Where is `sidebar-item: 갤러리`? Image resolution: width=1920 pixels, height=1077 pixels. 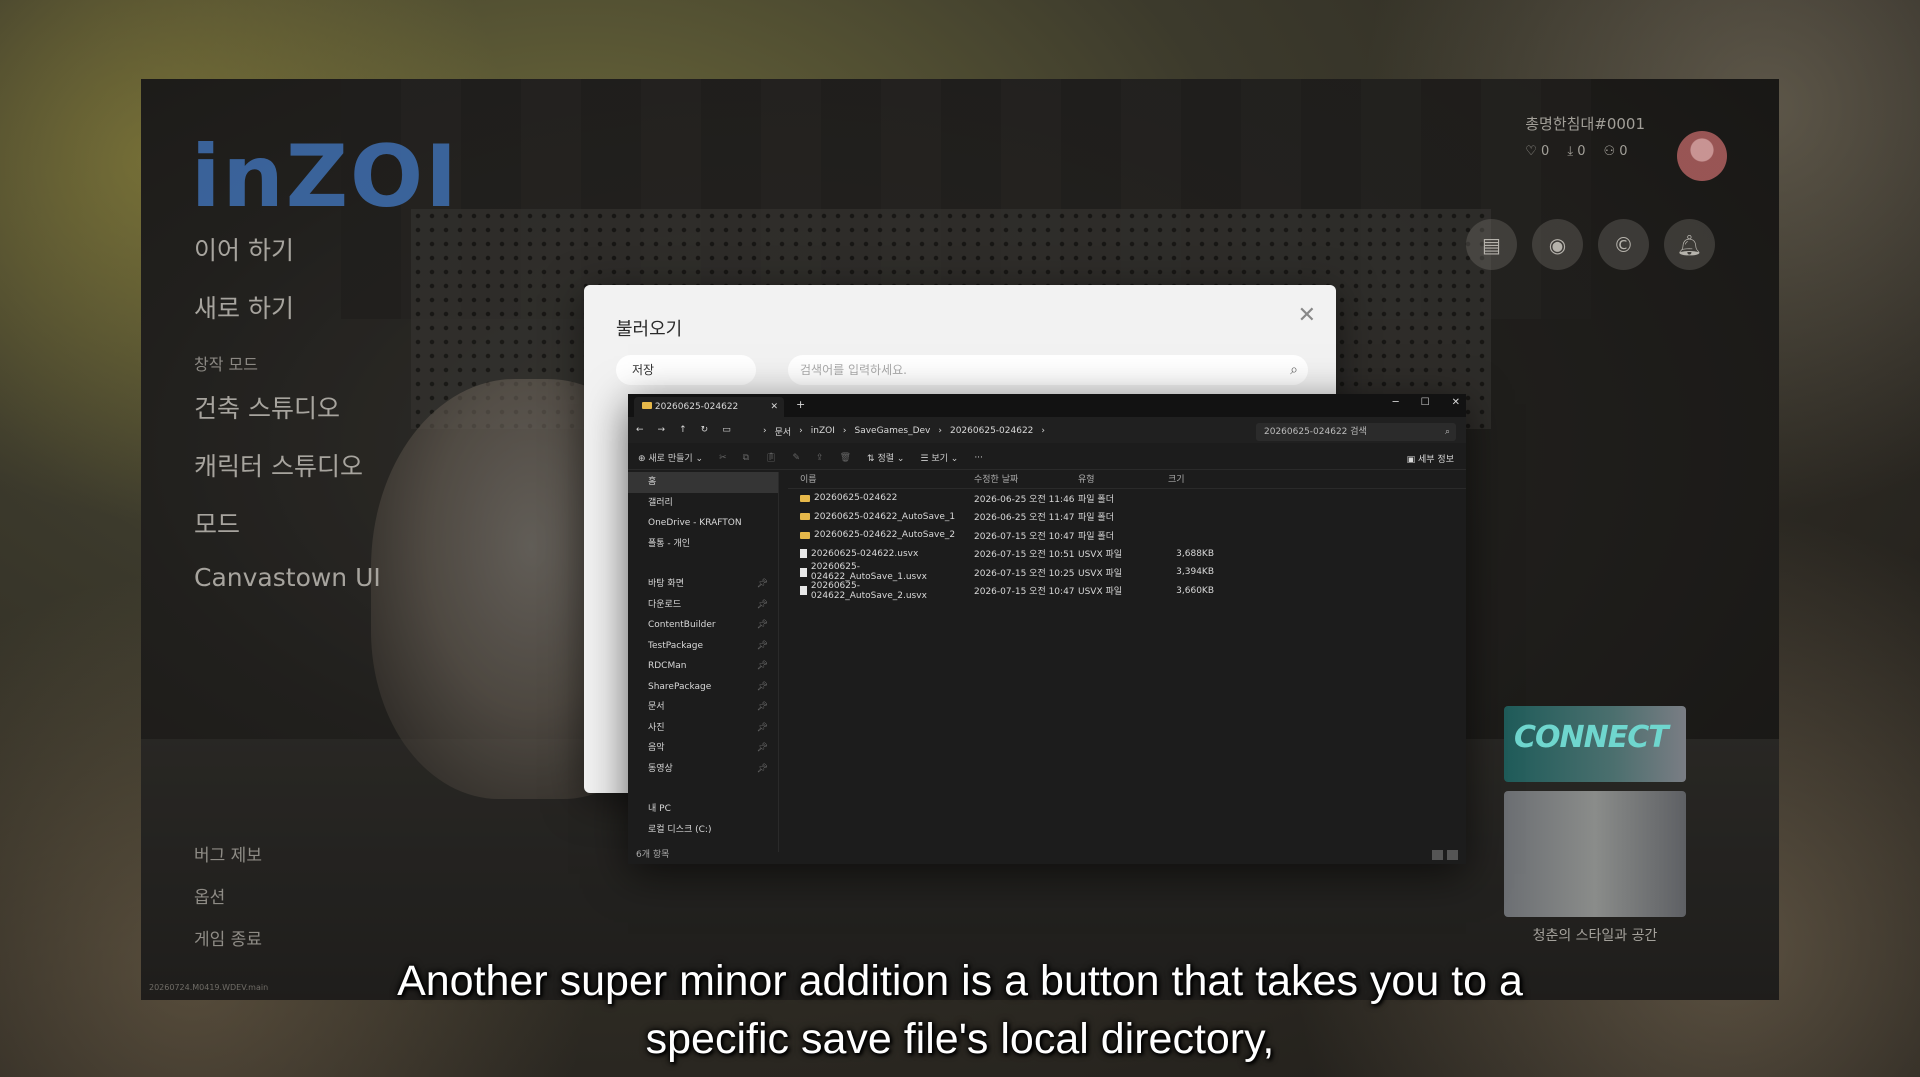
sidebar-item: 갤러리 is located at coordinates (703, 503).